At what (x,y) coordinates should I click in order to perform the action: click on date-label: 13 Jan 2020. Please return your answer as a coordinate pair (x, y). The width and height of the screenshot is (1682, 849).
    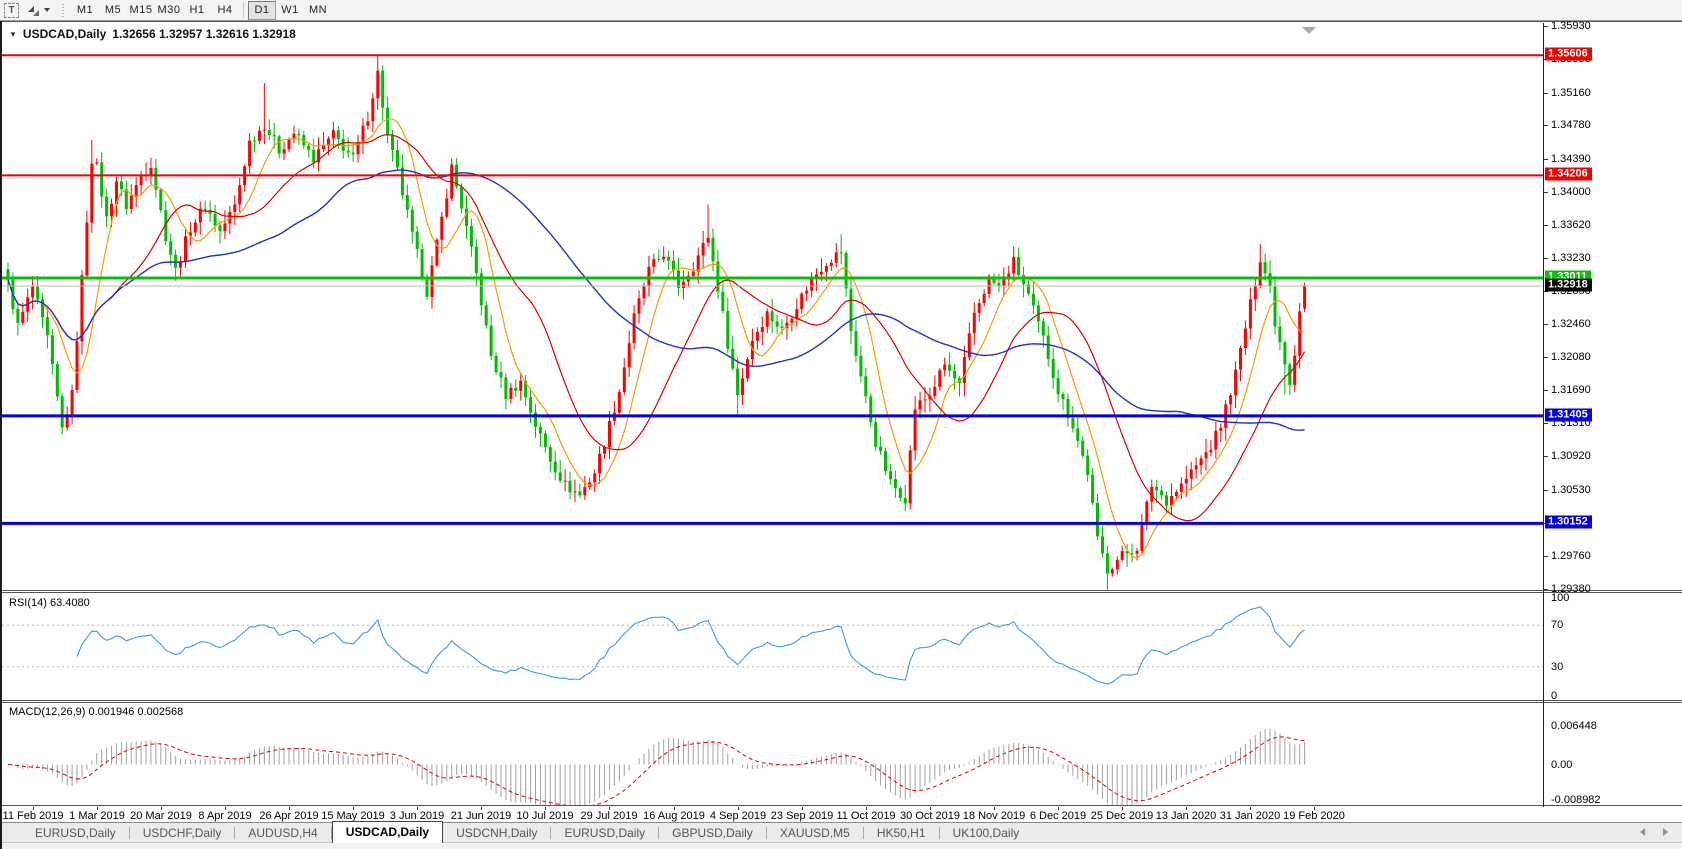
    Looking at the image, I should click on (1186, 816).